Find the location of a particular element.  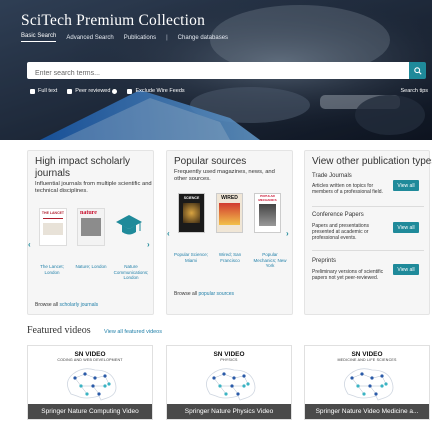

graduation-cap-icon is located at coordinates (129, 226).